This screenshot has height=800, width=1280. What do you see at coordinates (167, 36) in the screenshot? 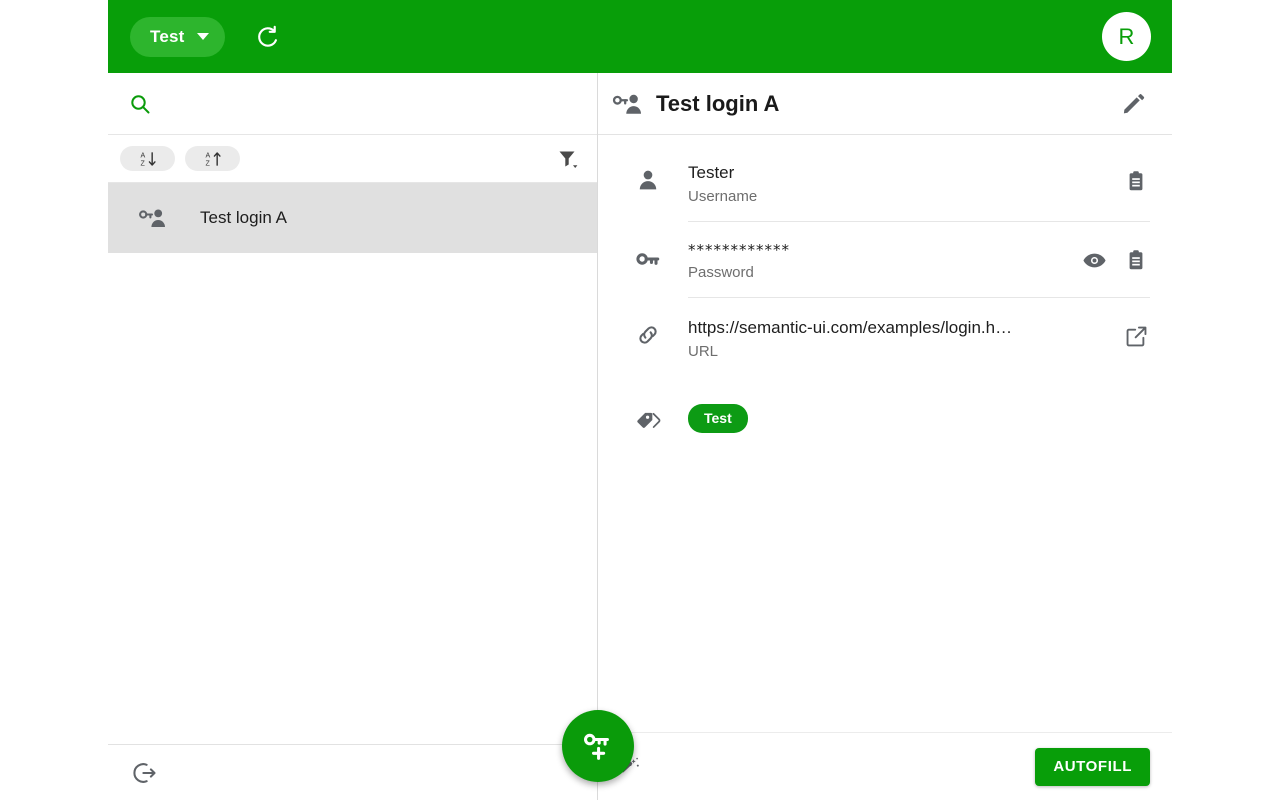
I see `vault-selector-label: Test` at bounding box center [167, 36].